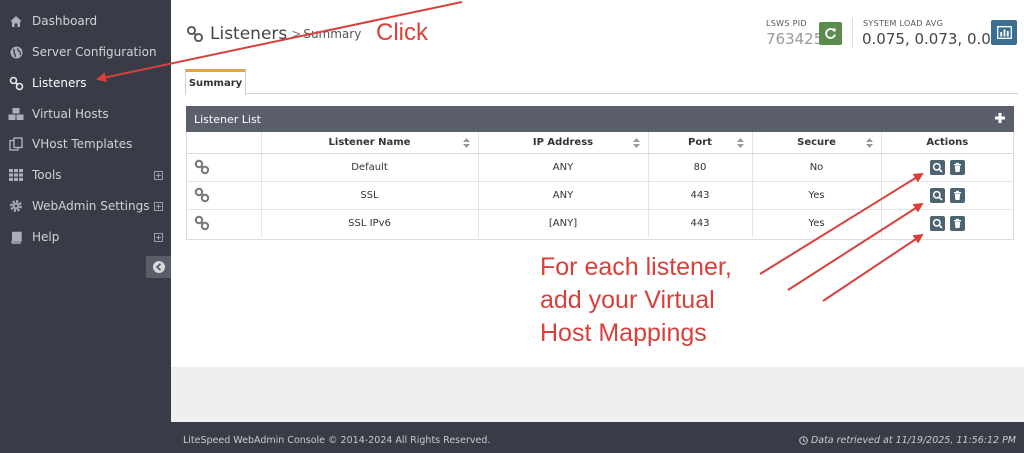 The width and height of the screenshot is (1024, 453). Describe the element at coordinates (370, 195) in the screenshot. I see `listener-name-cell: SSL` at that location.